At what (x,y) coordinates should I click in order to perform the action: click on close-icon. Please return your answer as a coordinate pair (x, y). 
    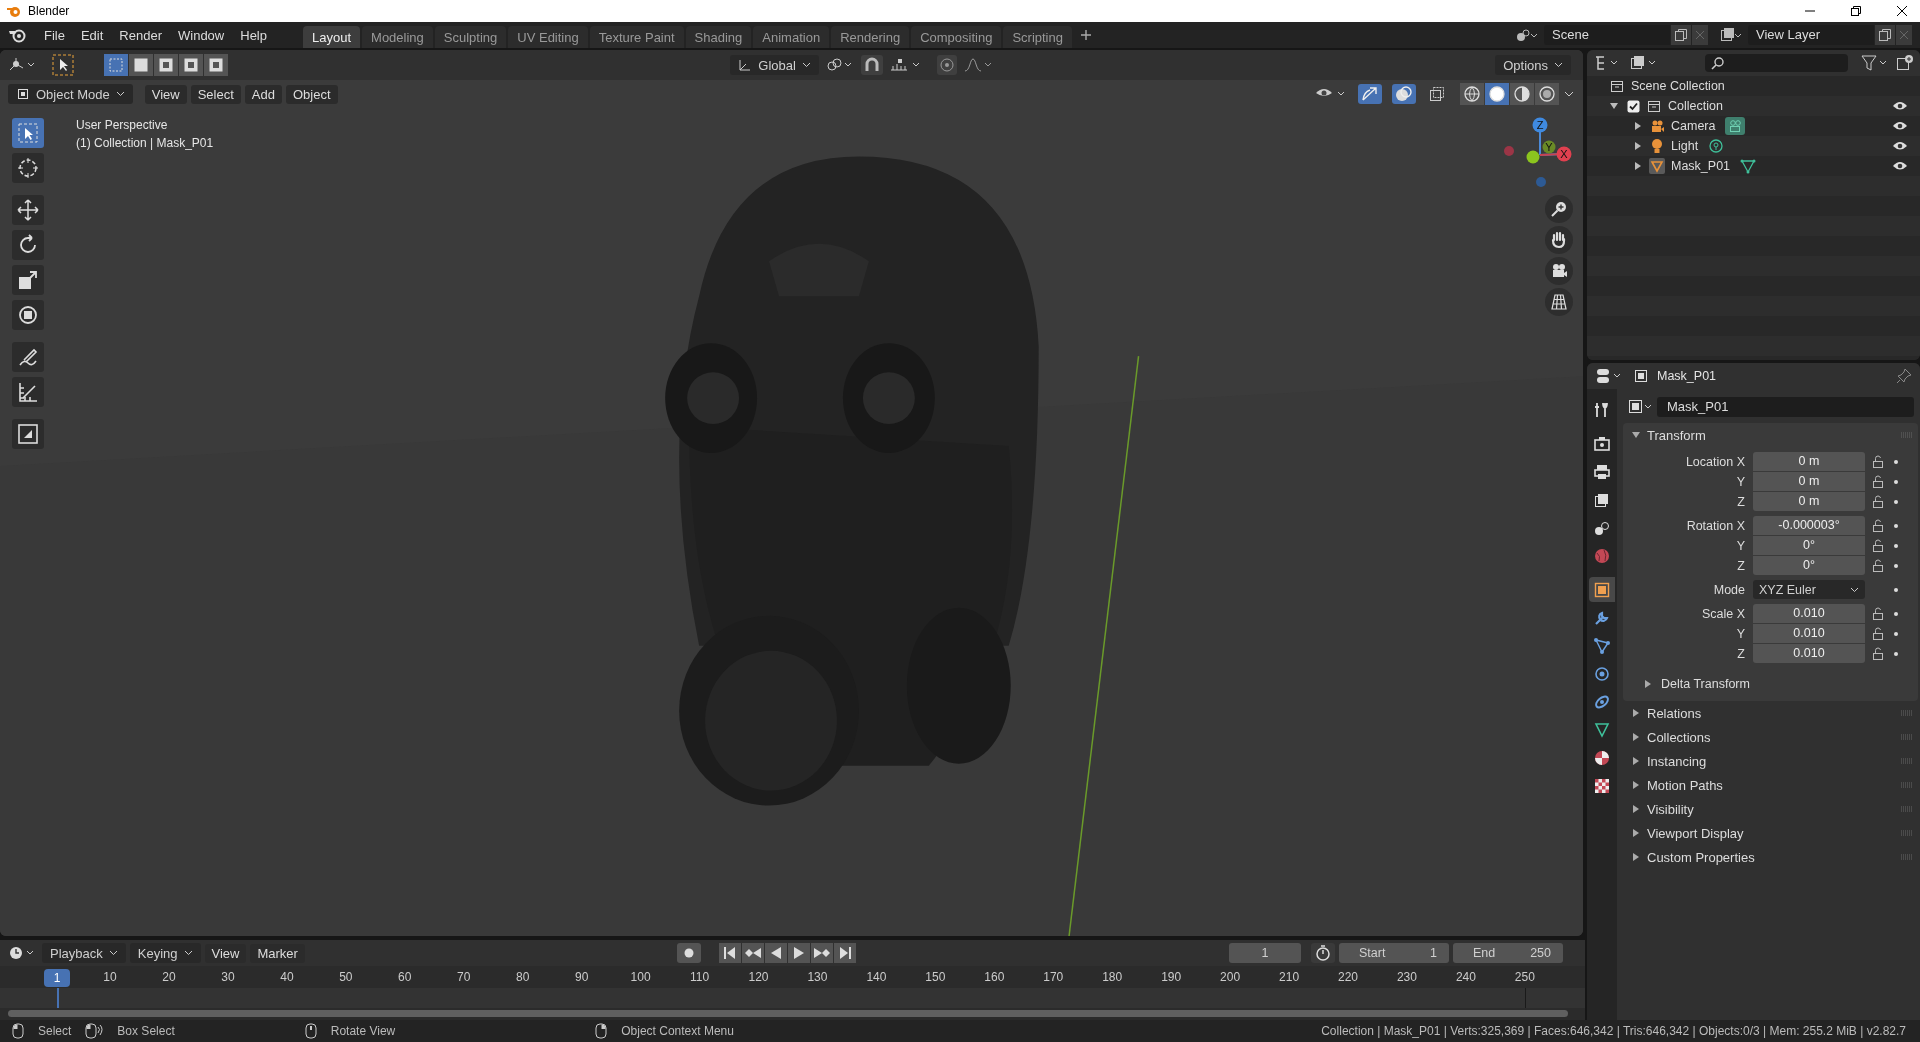
    Looking at the image, I should click on (1902, 11).